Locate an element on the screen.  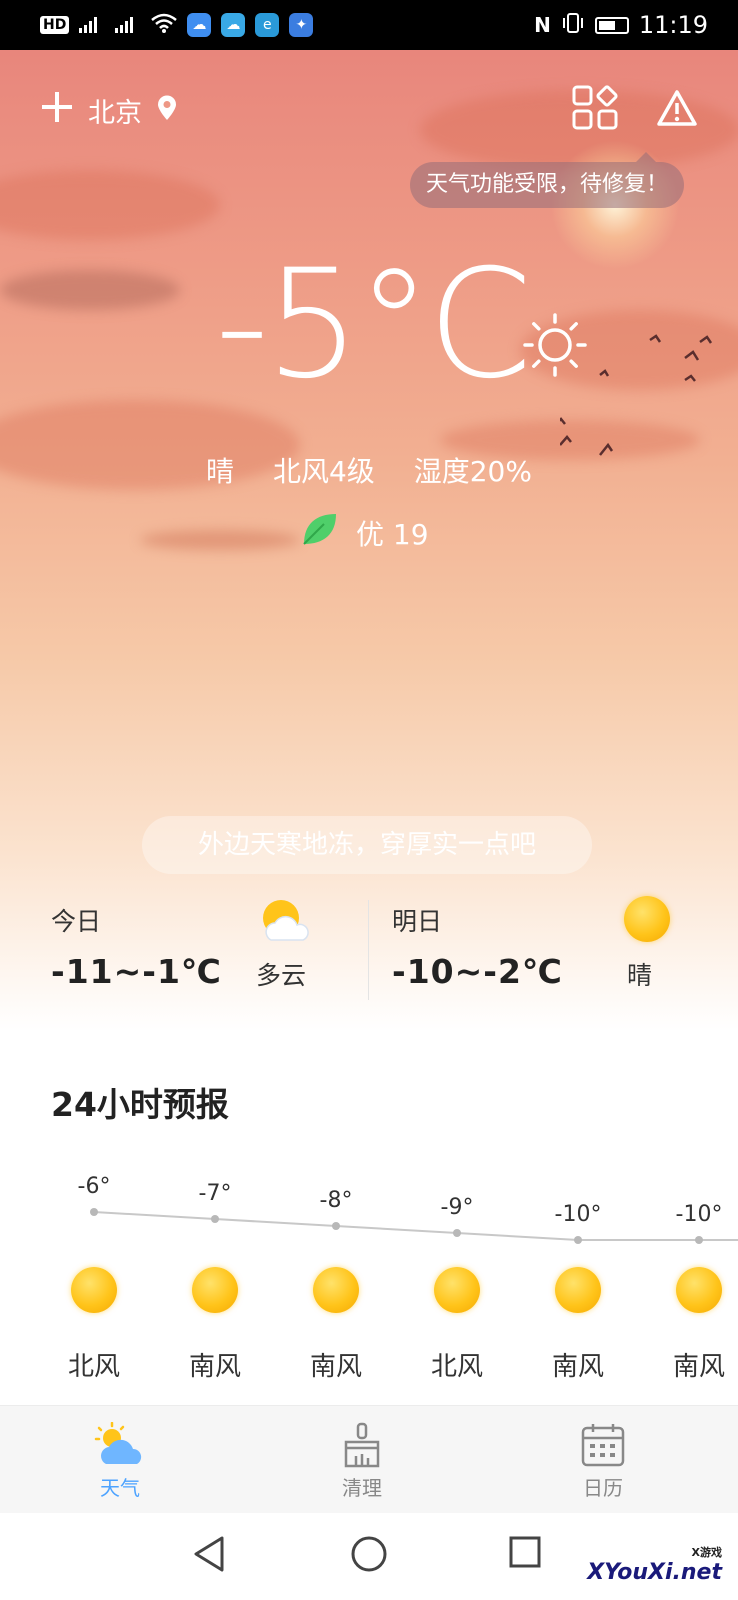
hd-indicator: HD is located at coordinates (55, 25).